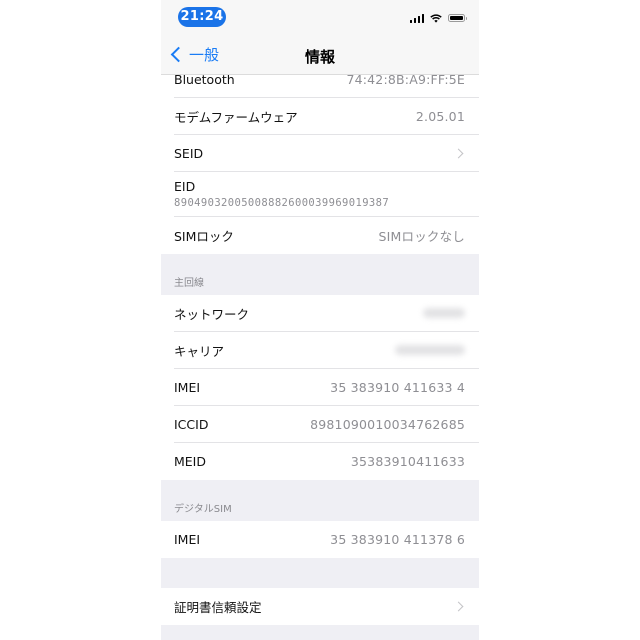 The height and width of the screenshot is (640, 640). Describe the element at coordinates (387, 424) in the screenshot. I see `row-value: 8981090010034762685` at that location.